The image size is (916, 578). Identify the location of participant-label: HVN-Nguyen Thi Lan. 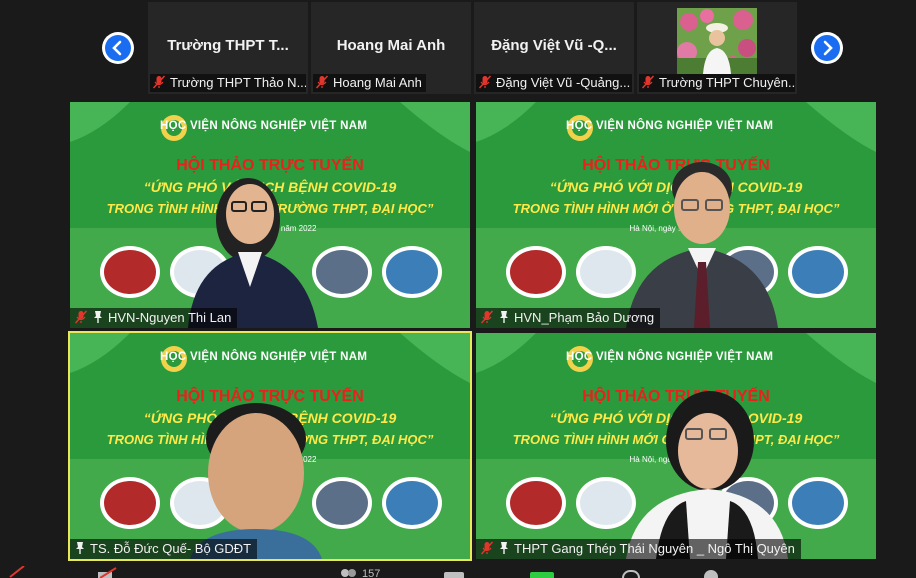
(154, 318).